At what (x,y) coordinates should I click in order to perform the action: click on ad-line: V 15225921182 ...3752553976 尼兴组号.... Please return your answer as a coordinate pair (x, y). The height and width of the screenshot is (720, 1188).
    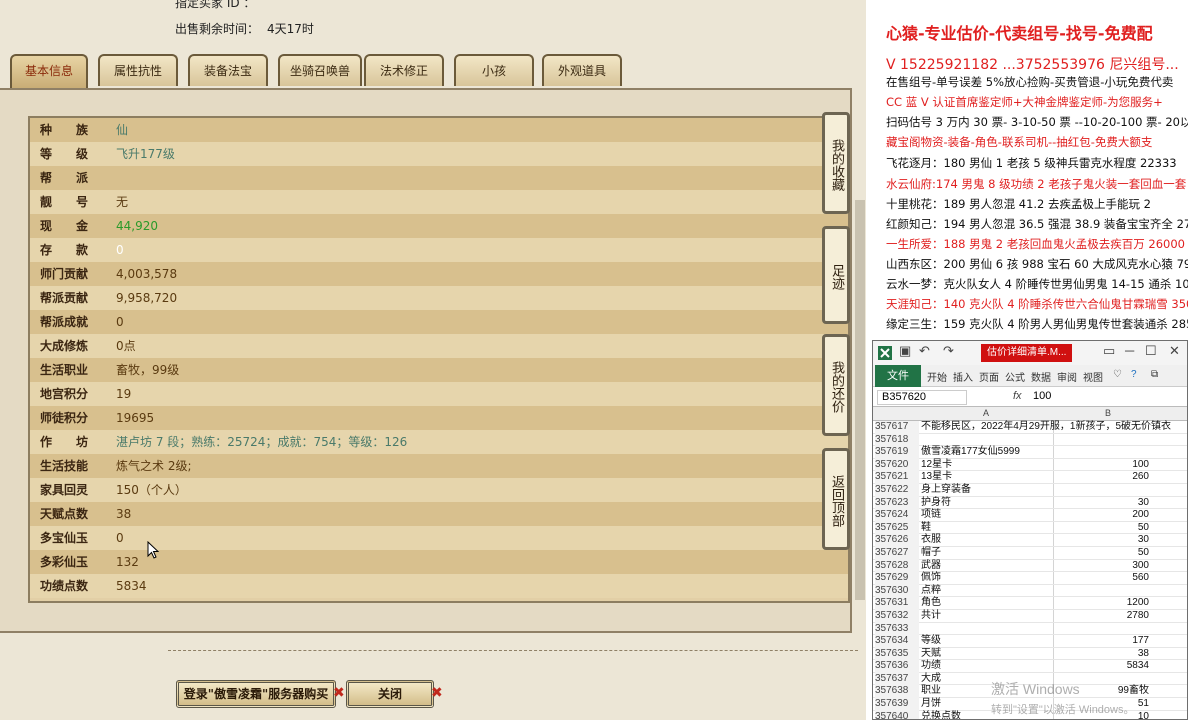
    Looking at the image, I should click on (1032, 65).